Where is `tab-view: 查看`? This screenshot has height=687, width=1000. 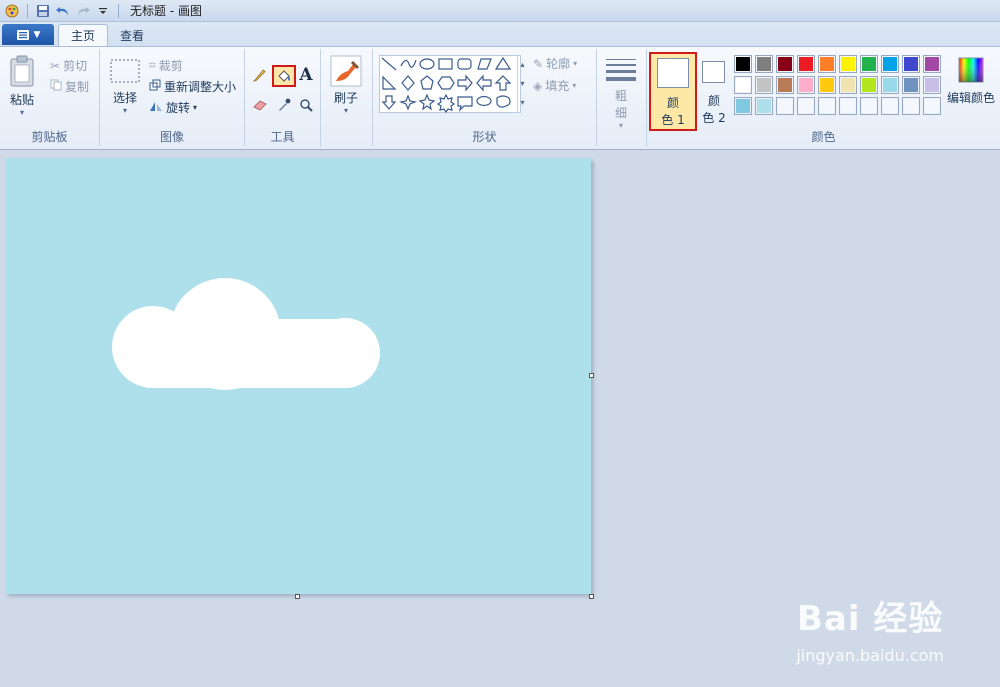
tab-view: 查看 is located at coordinates (132, 35).